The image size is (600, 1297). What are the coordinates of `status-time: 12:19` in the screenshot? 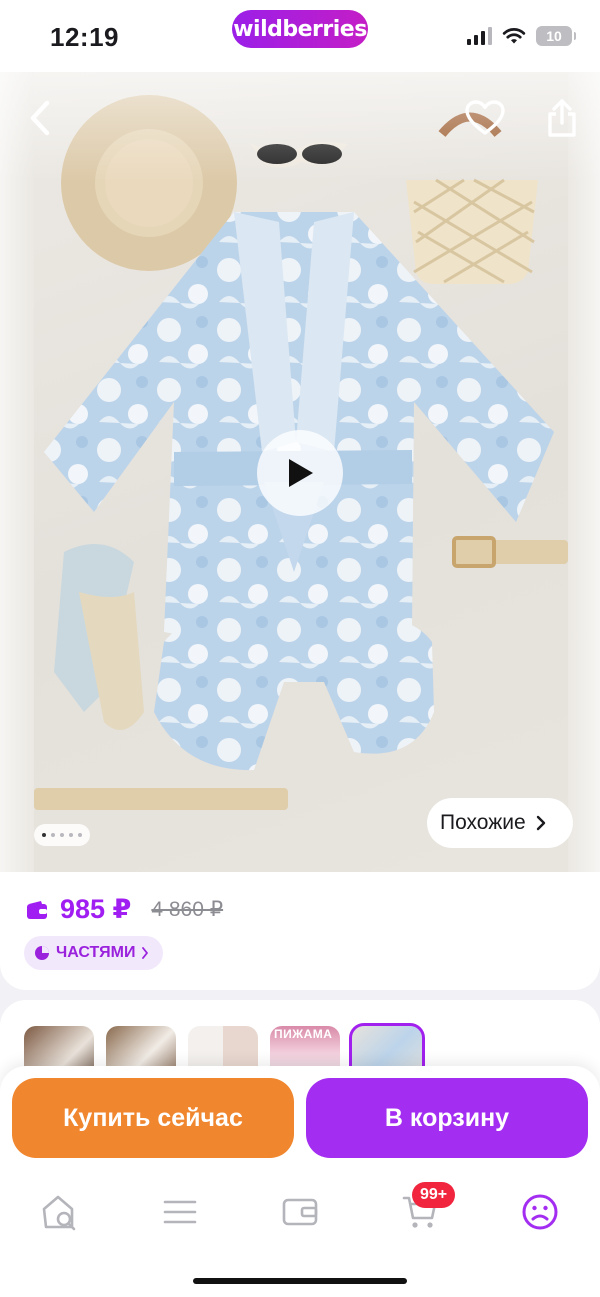 It's located at (84, 37).